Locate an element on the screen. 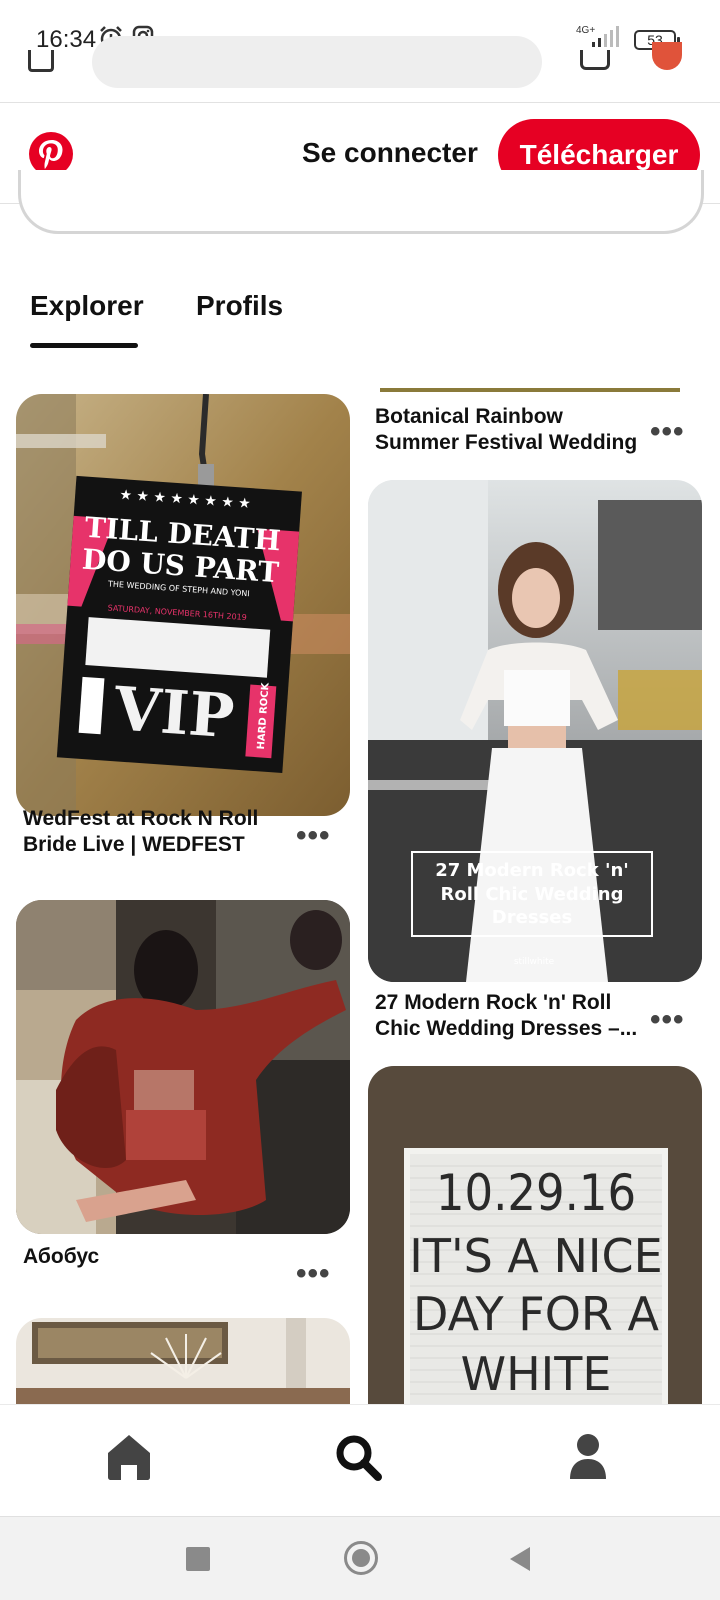 The width and height of the screenshot is (720, 1600). pin-title-line: Абобус is located at coordinates (61, 1256).